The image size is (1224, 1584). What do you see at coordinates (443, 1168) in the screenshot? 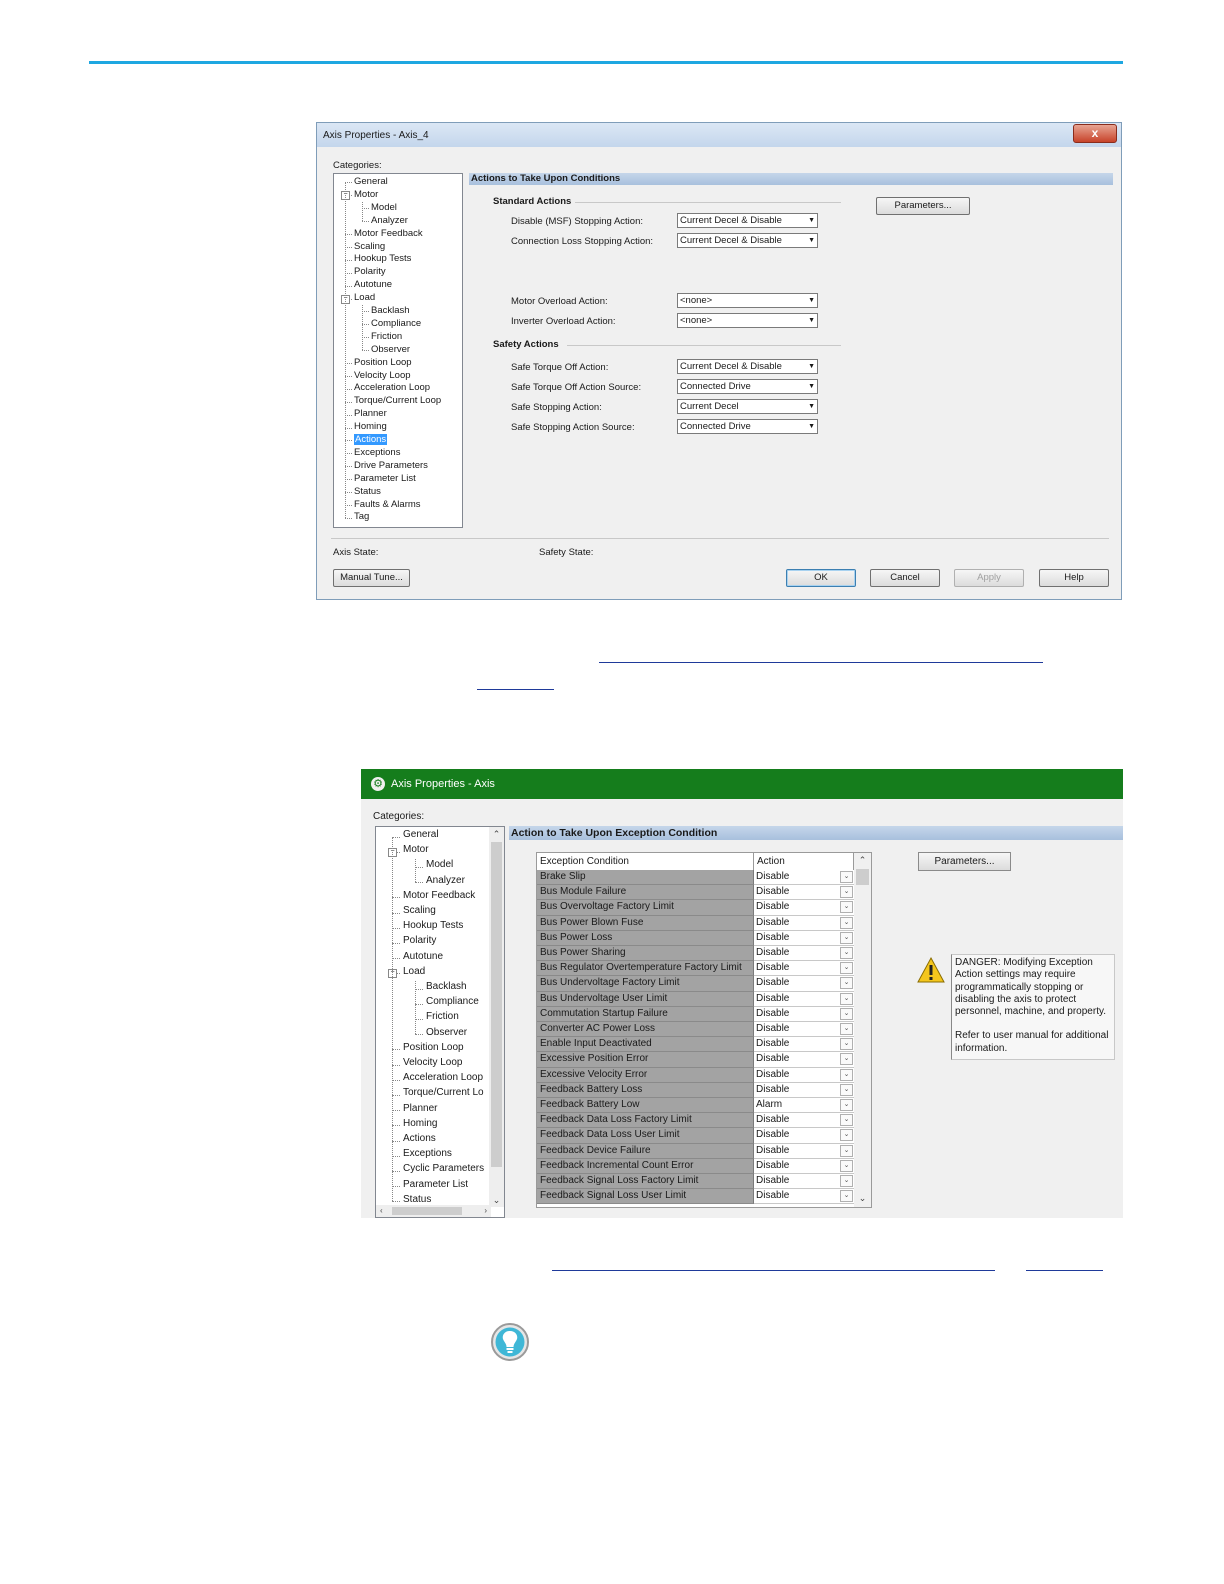
I see `tree-item-cyclic-parameters: Cyclic Parameters` at bounding box center [443, 1168].